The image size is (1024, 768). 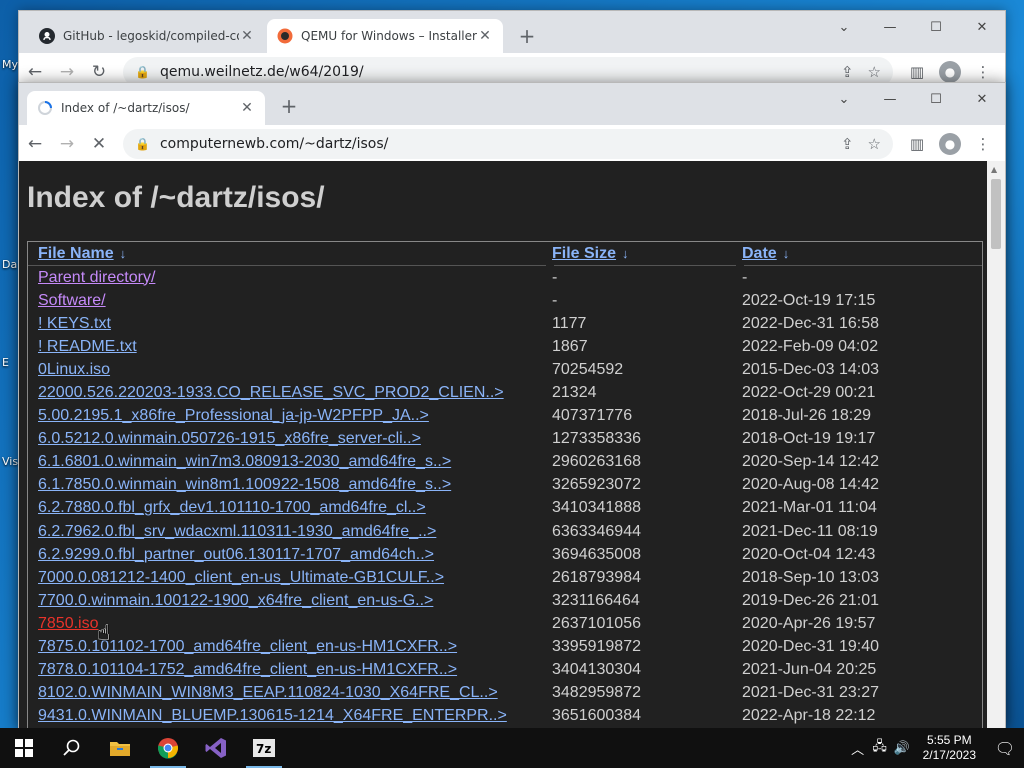 What do you see at coordinates (147, 36) in the screenshot?
I see `tab-github: GitHub - legoskid/compiled-coll ✕` at bounding box center [147, 36].